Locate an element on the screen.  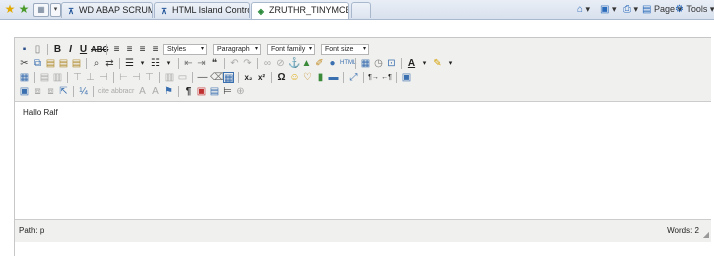
insert-time-icon: ◷ is located at coordinates (378, 63).